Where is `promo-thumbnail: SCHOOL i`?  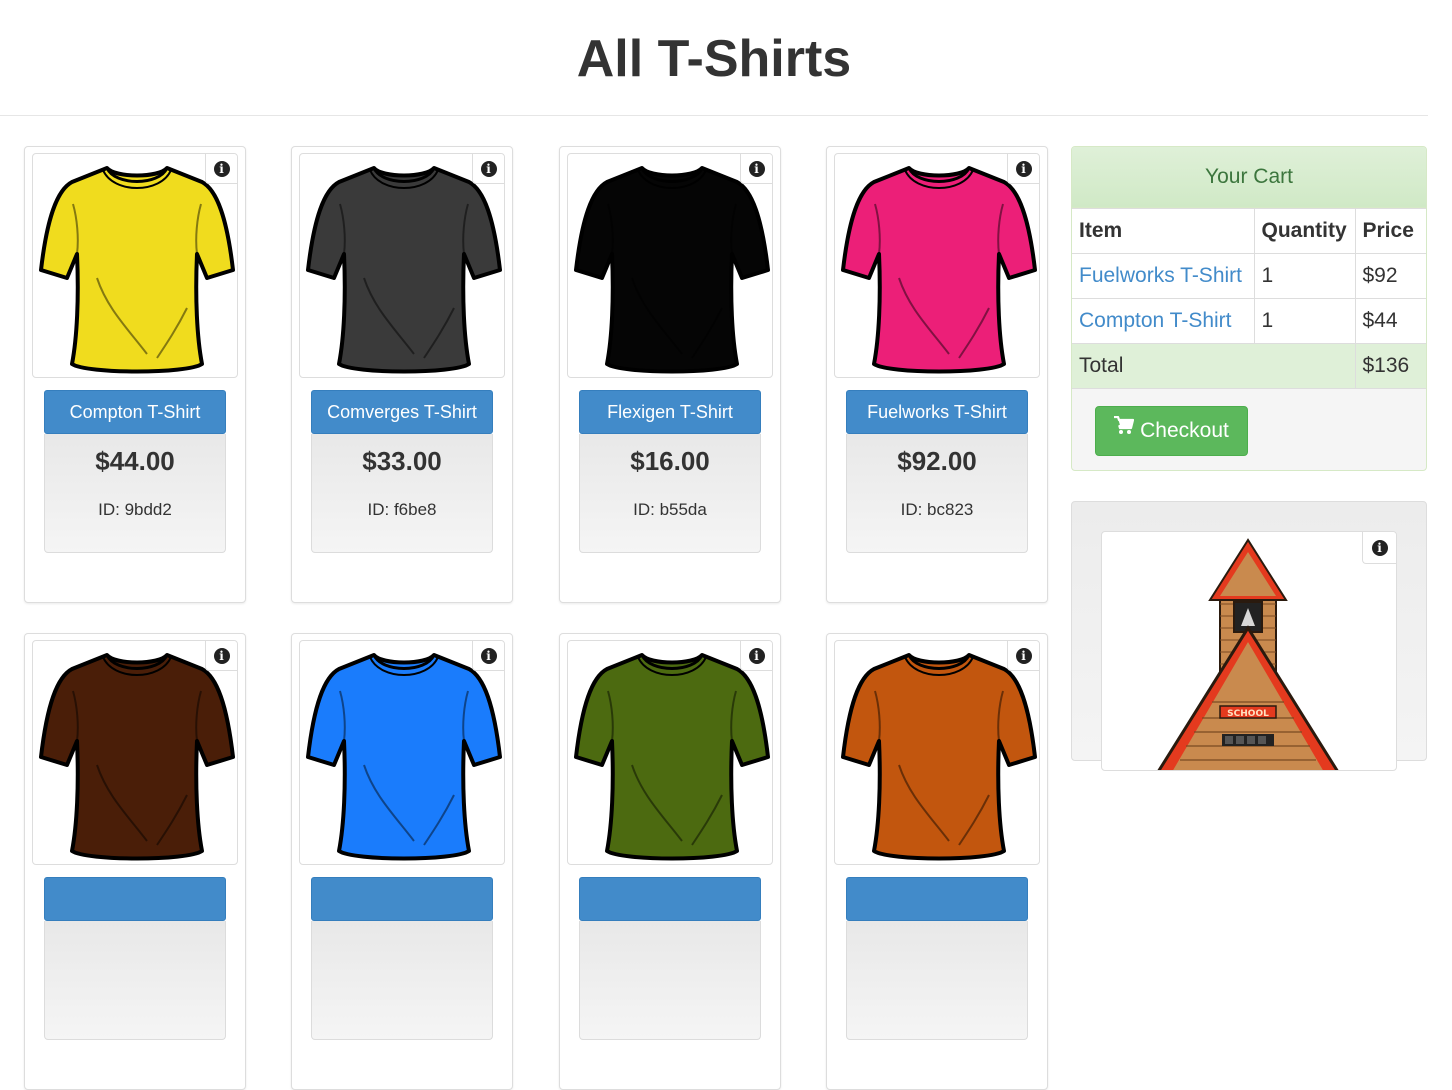
promo-thumbnail: SCHOOL i is located at coordinates (1249, 651).